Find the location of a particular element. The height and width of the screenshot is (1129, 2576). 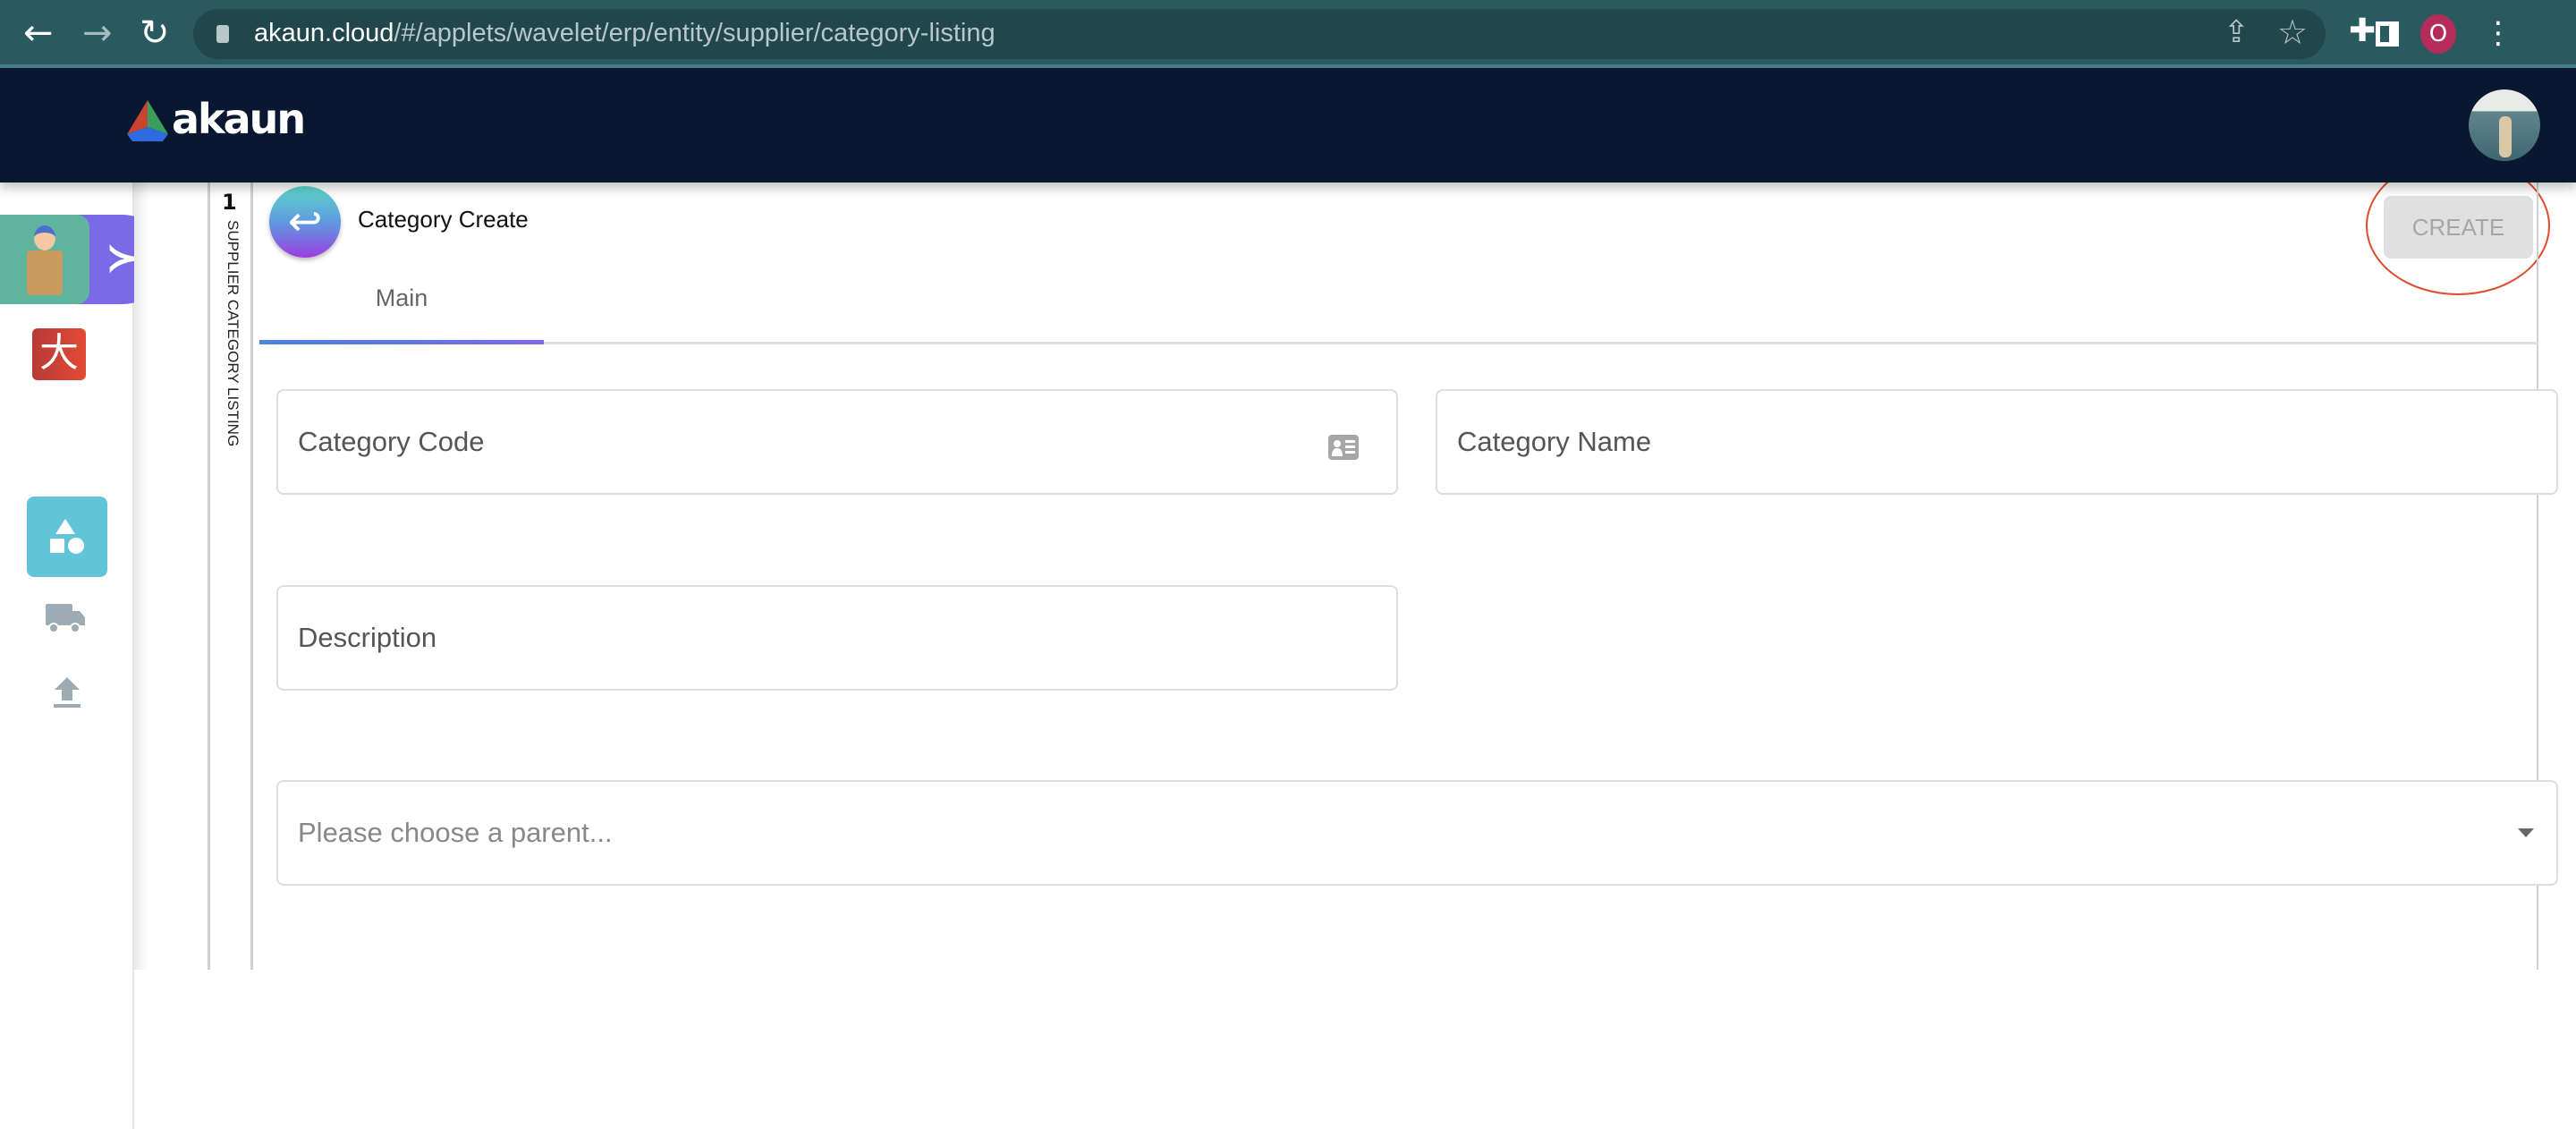

reload-icon: ↻ is located at coordinates (155, 33).